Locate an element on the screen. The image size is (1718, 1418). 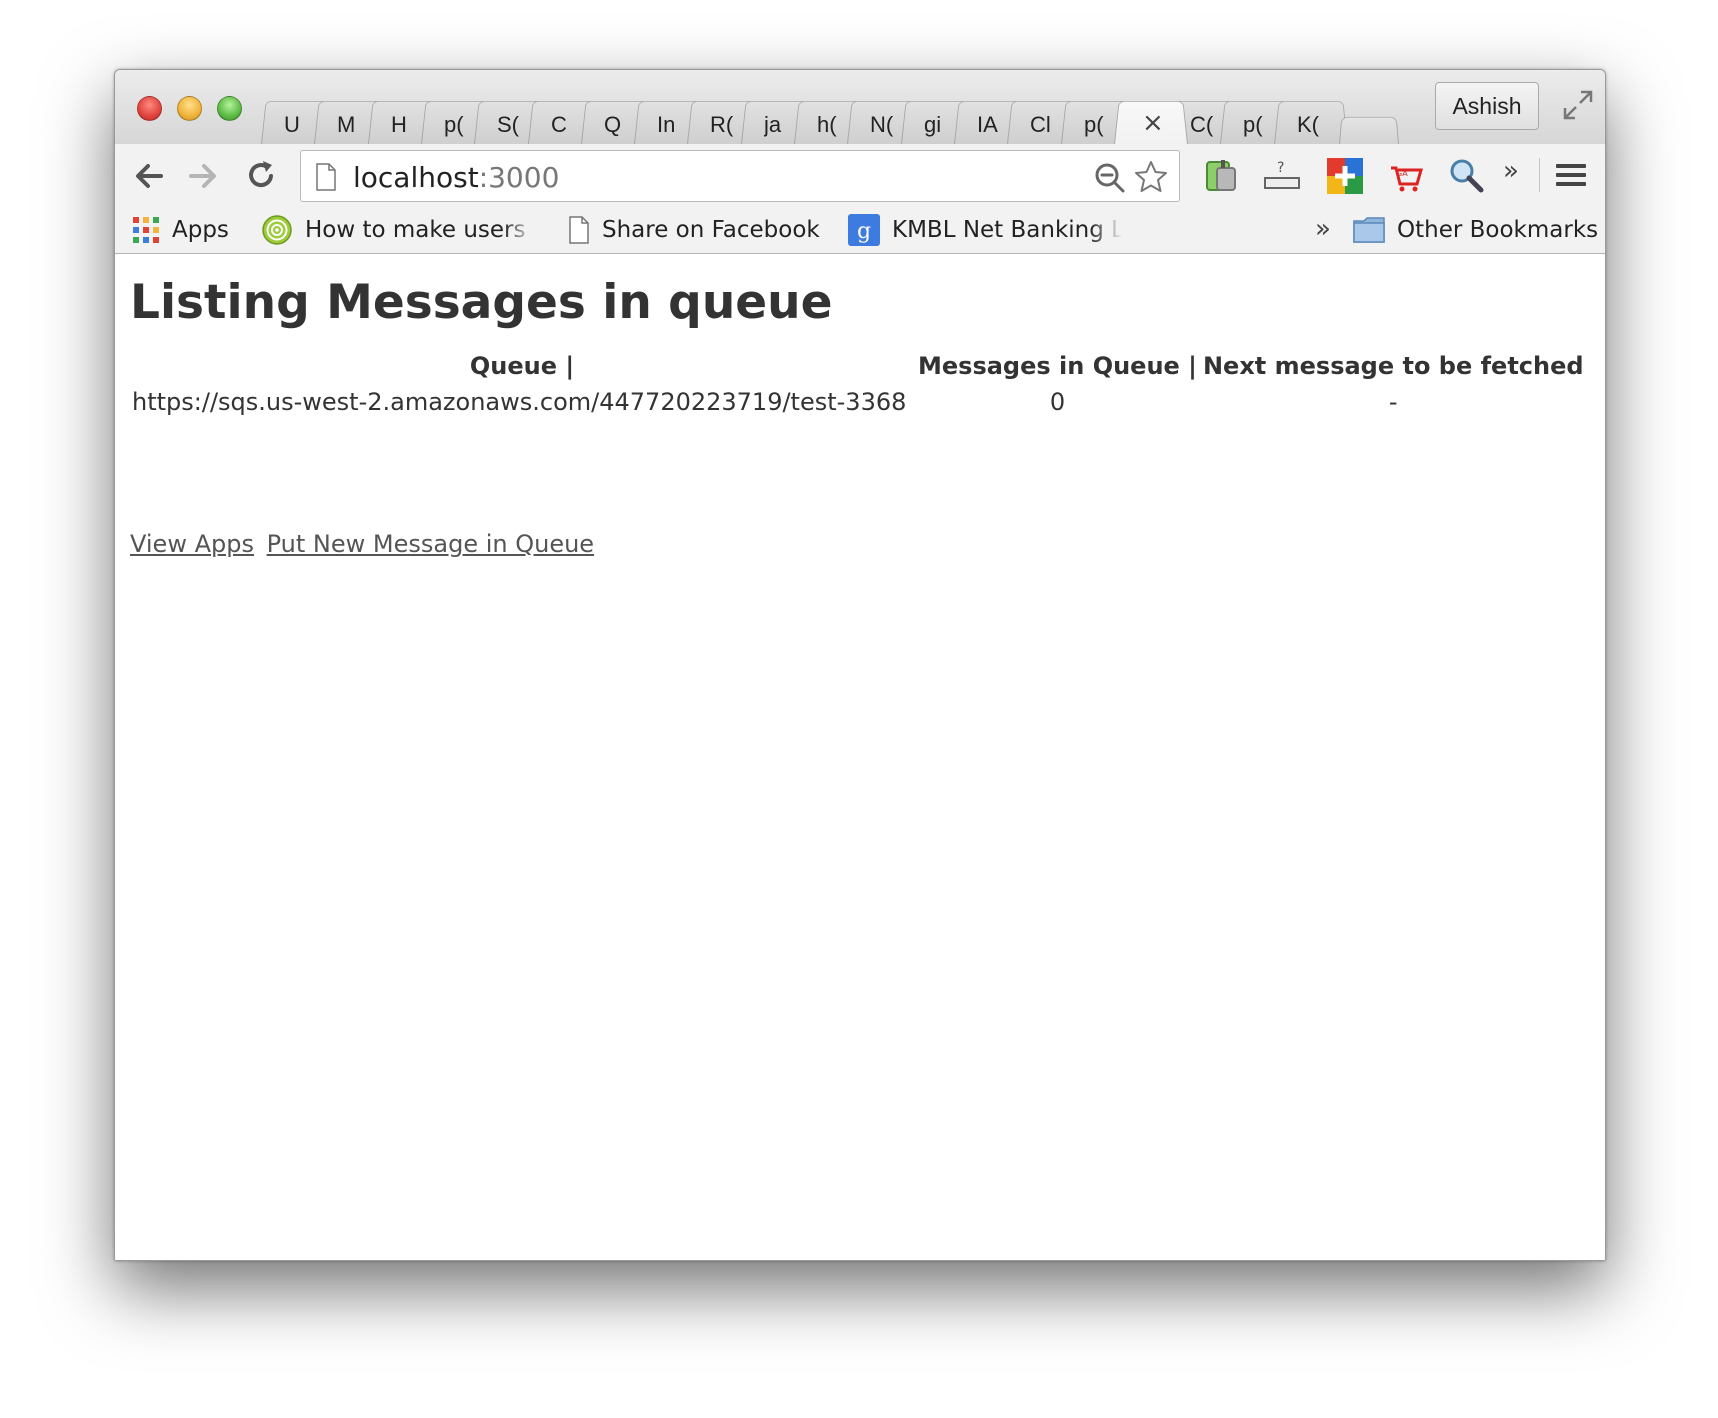
bookmark-apps: Apps is located at coordinates (180, 230).